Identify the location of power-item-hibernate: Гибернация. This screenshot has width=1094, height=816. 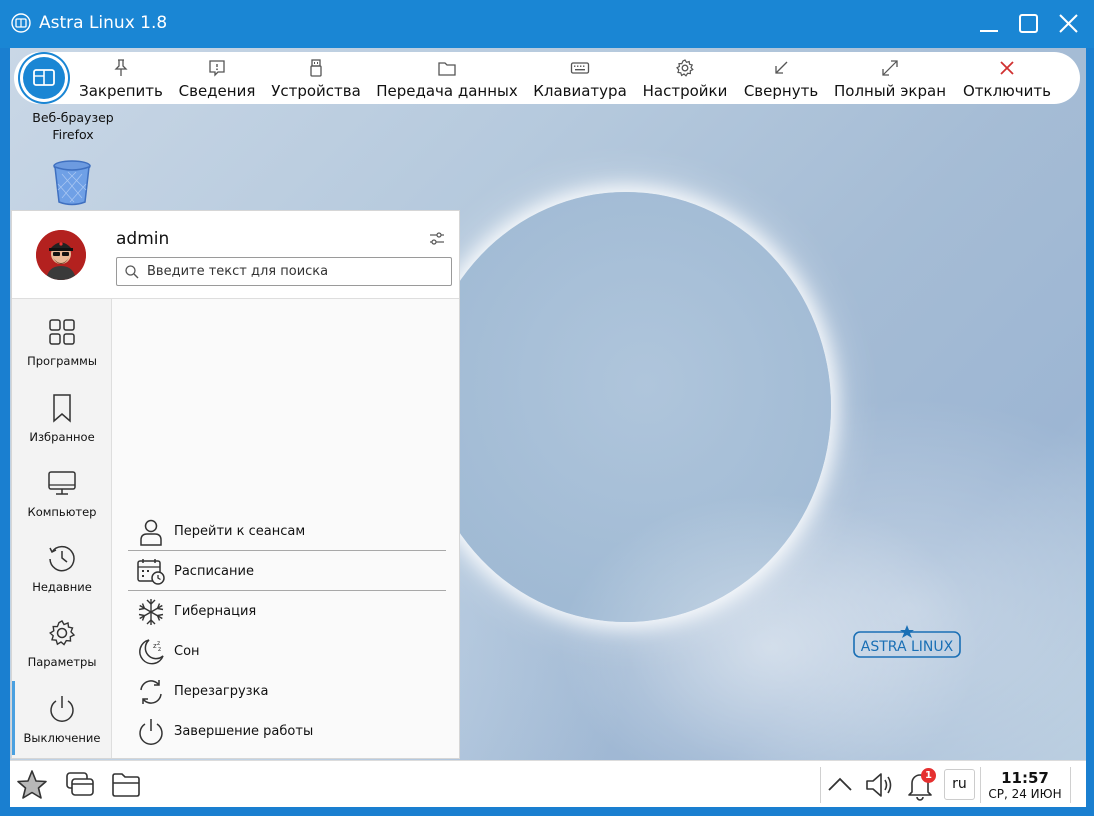
(287, 612).